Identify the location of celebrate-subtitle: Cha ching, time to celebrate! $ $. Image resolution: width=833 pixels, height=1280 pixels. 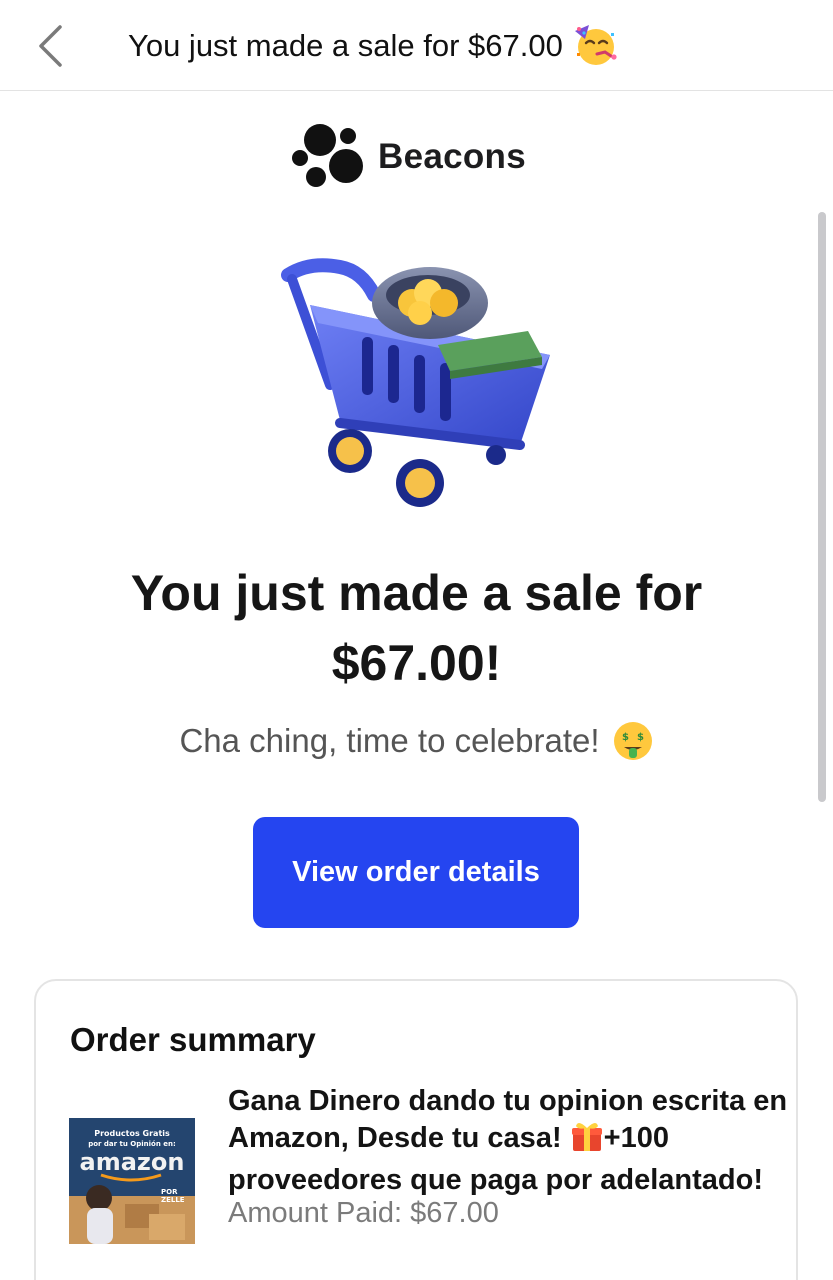
(416, 741).